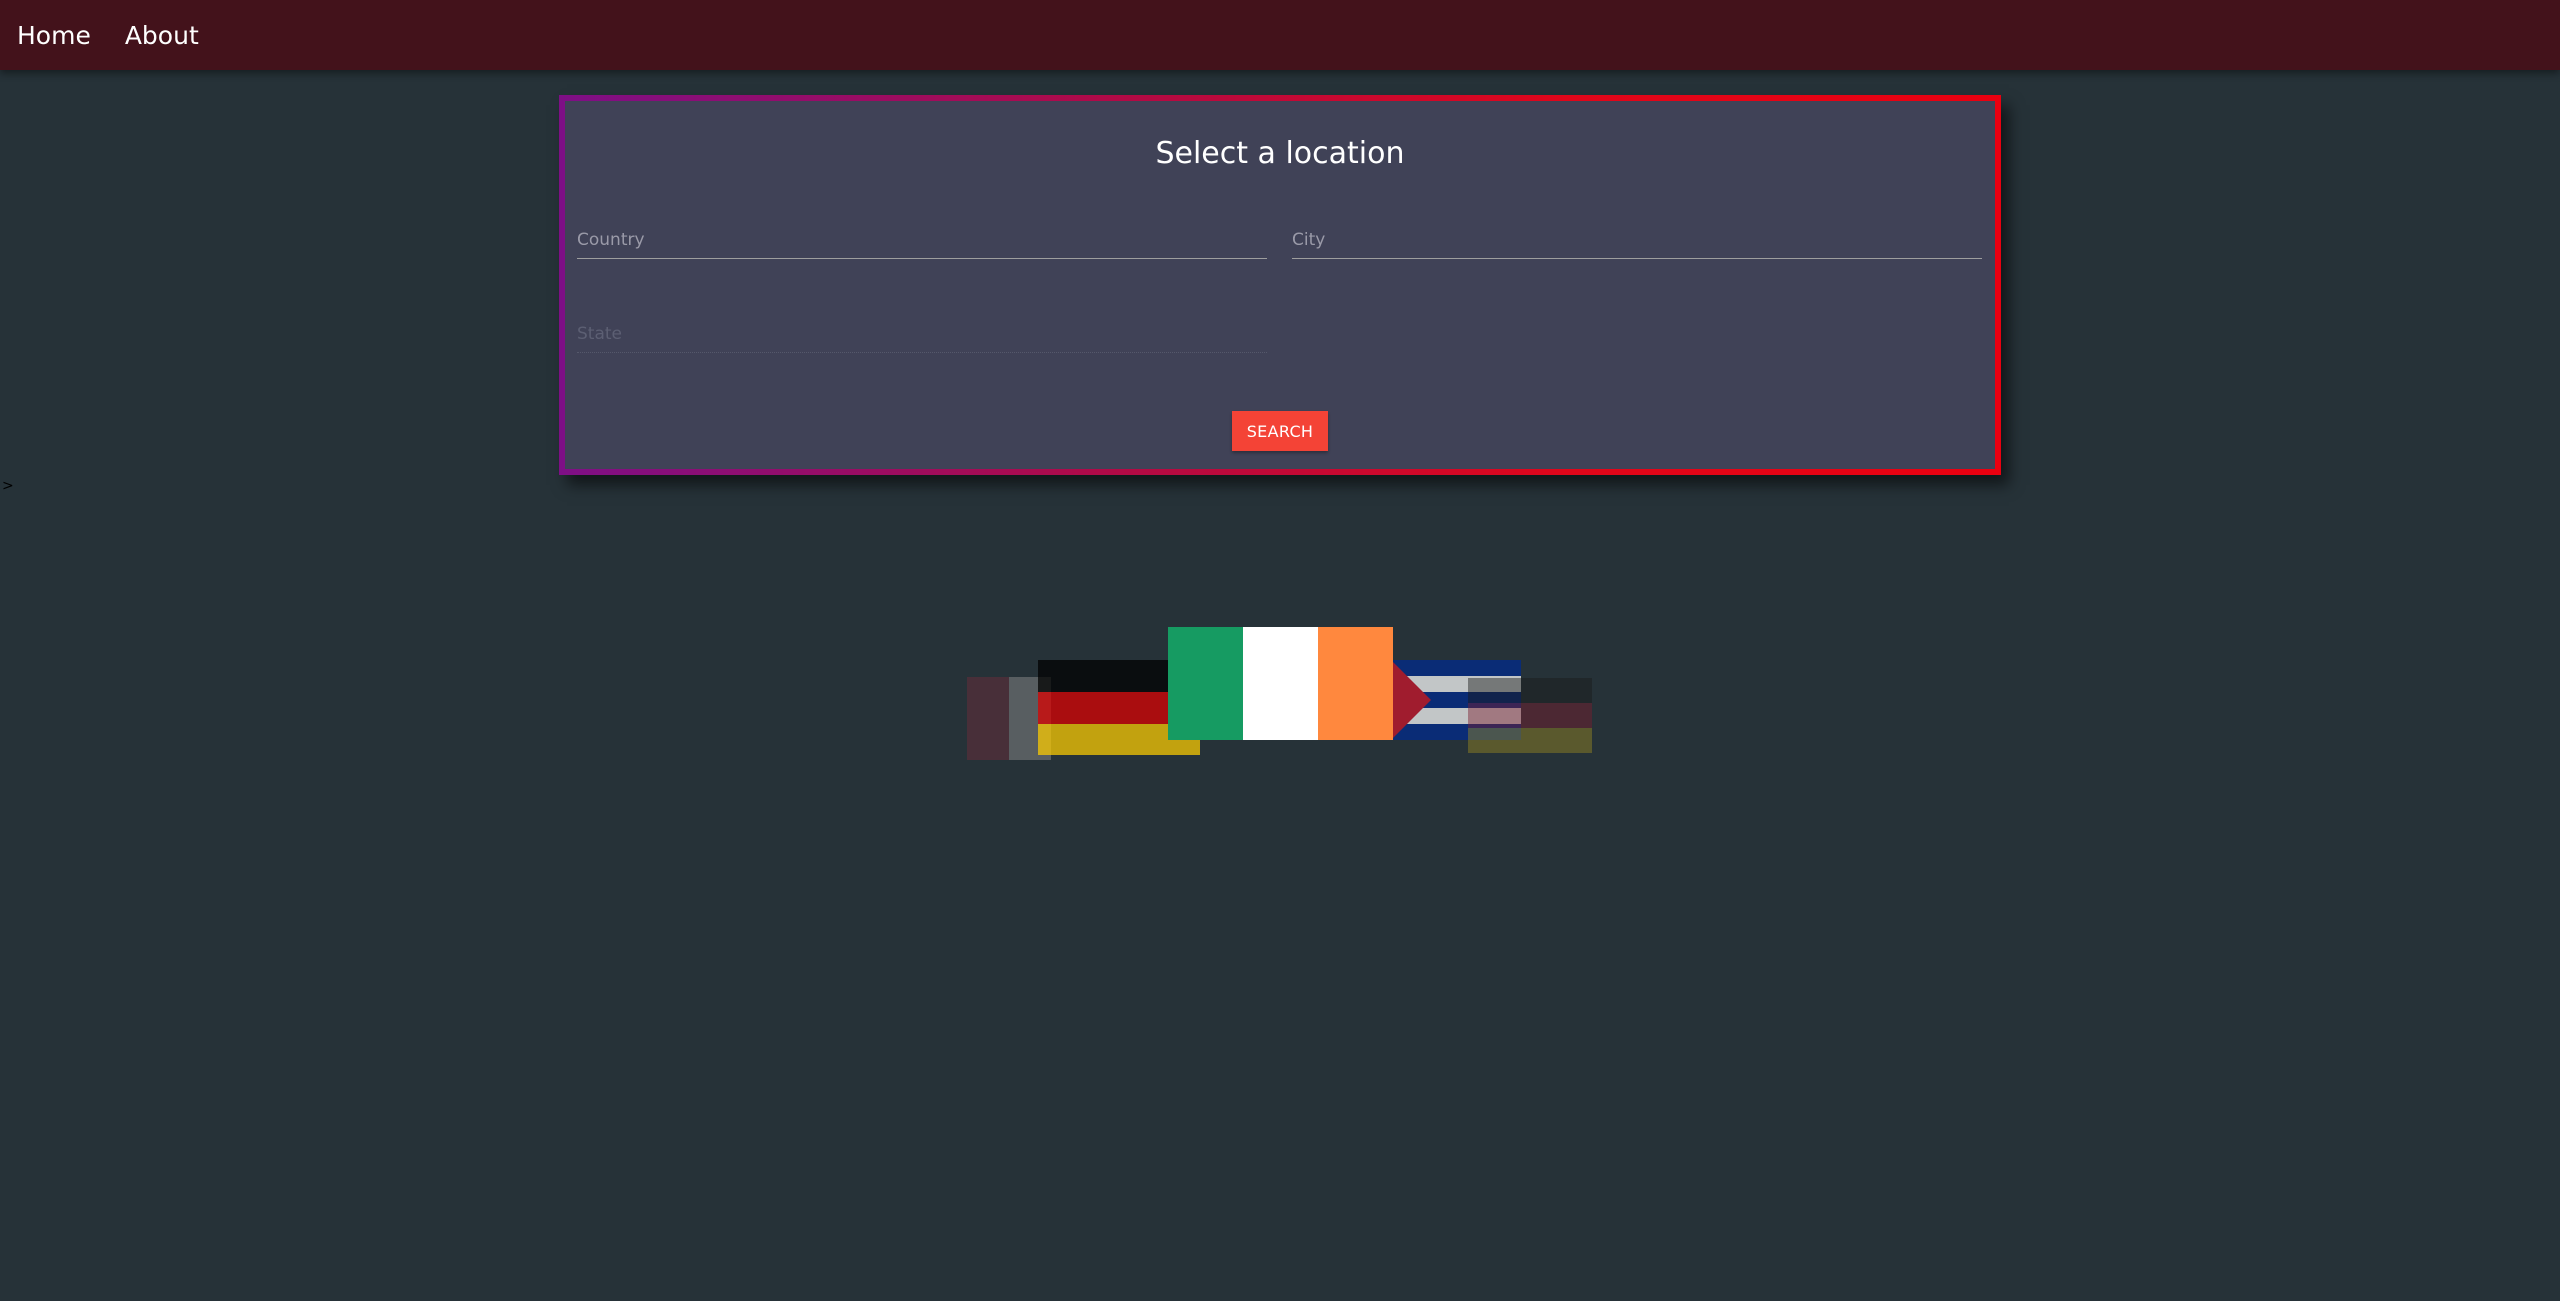 The height and width of the screenshot is (1301, 2560). Describe the element at coordinates (1280, 683) in the screenshot. I see `flag-ireland` at that location.